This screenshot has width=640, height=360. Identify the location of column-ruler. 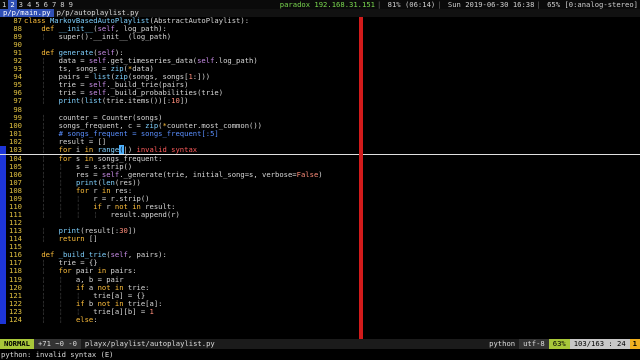
(361, 178).